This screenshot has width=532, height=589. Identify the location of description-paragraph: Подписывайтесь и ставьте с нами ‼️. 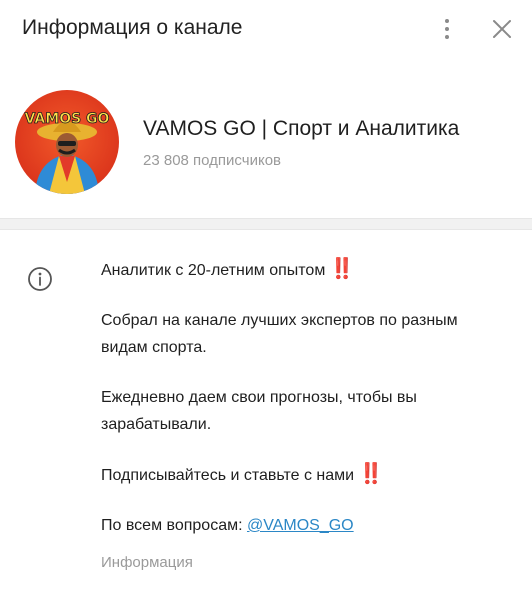
(301, 475).